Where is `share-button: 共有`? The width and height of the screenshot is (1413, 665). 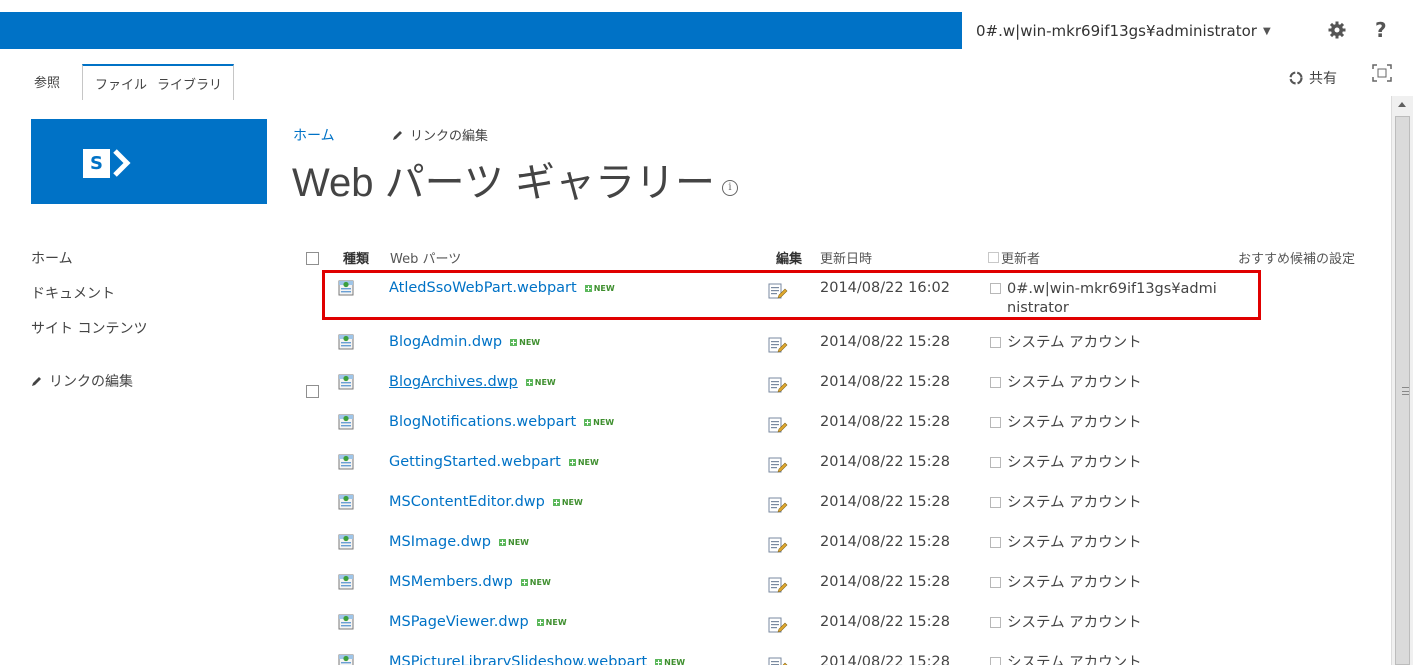 share-button: 共有 is located at coordinates (1312, 78).